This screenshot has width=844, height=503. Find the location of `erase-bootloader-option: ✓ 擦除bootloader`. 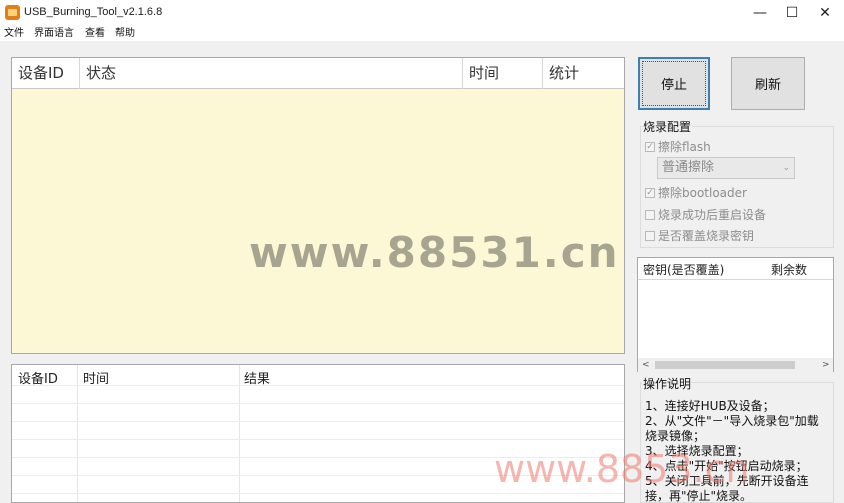

erase-bootloader-option: ✓ 擦除bootloader is located at coordinates (696, 192).